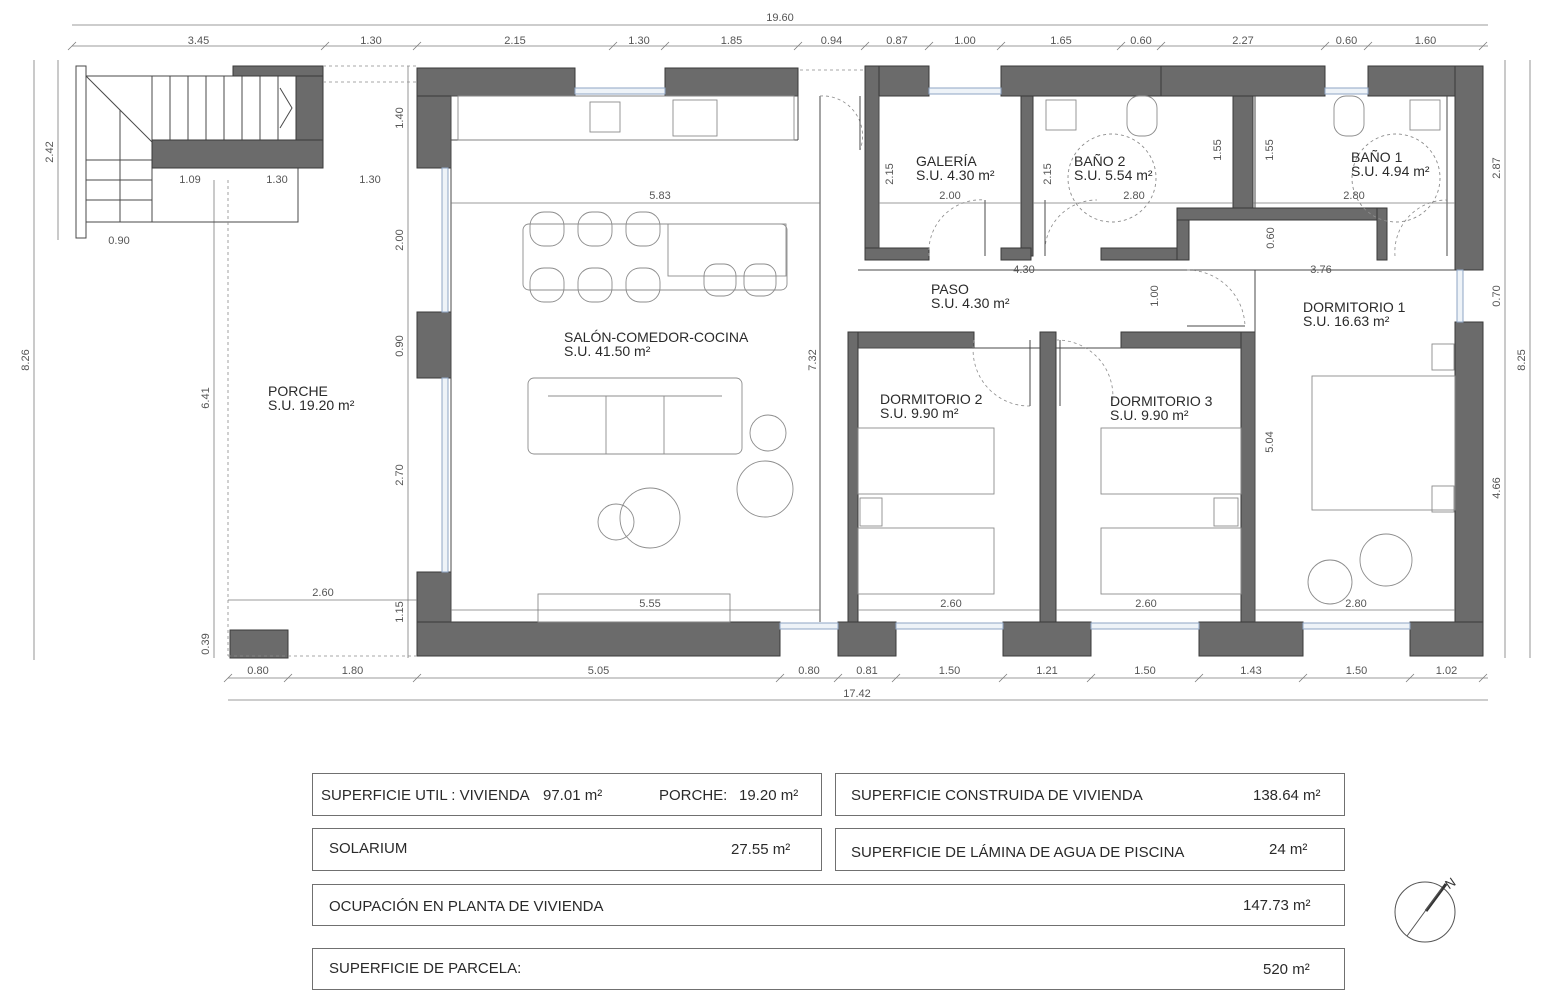  Describe the element at coordinates (1113, 175) in the screenshot. I see `room-bano2-area: S.U. 5.54 m²` at that location.